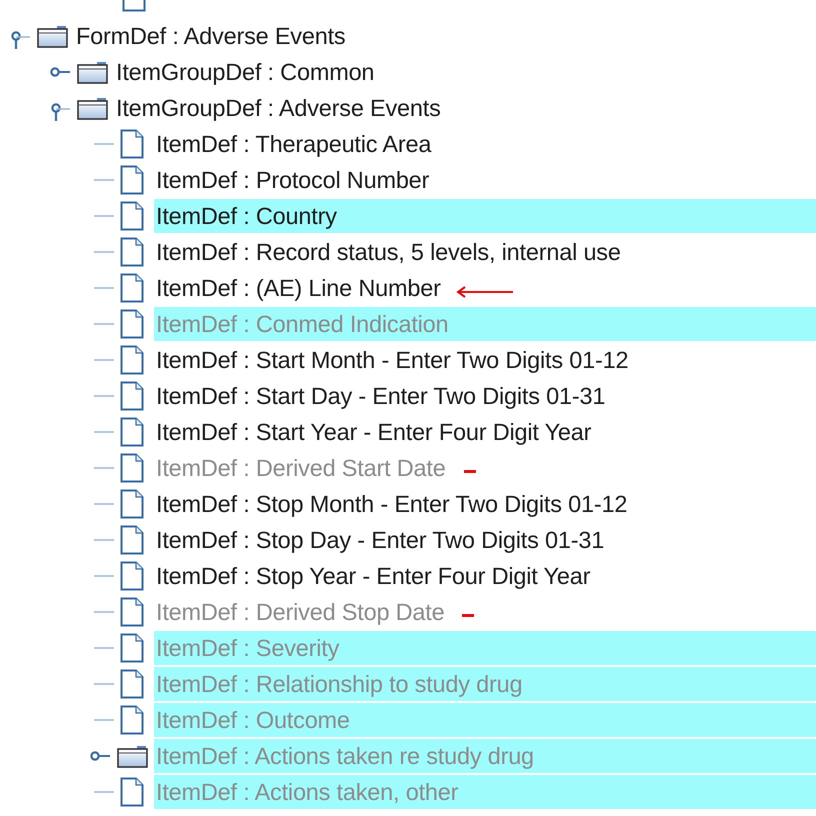 This screenshot has height=816, width=816. Describe the element at coordinates (381, 540) in the screenshot. I see `tree-node-label: ItemDef : Stop Day - Enter Two Digits 01-31` at that location.